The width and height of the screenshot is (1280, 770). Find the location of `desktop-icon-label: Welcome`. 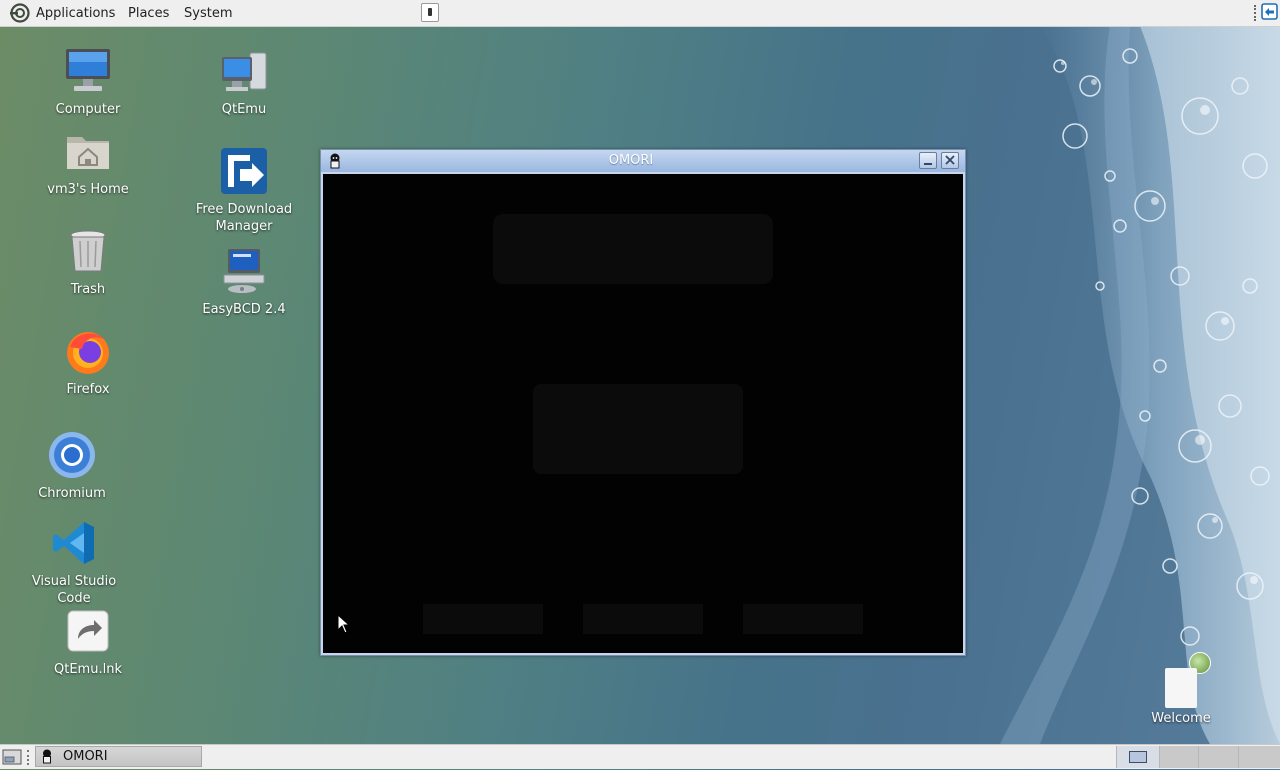

desktop-icon-label: Welcome is located at coordinates (1181, 718).